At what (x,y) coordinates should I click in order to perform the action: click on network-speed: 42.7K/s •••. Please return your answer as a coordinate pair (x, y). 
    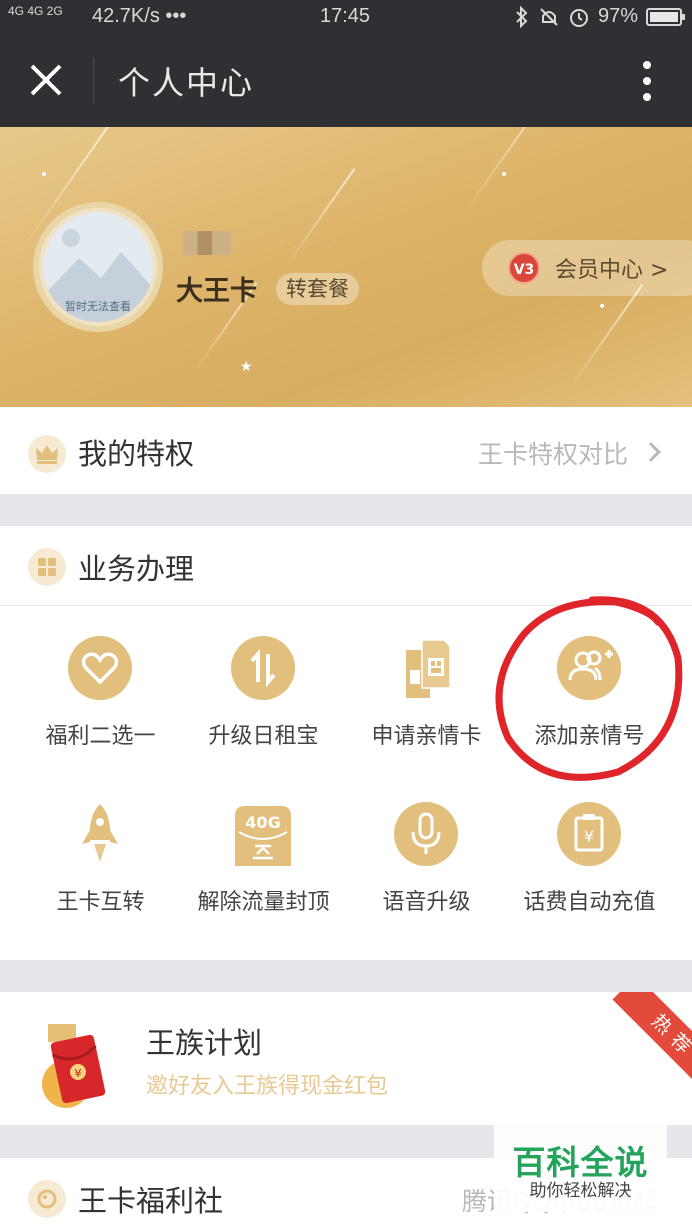
    Looking at the image, I should click on (139, 16).